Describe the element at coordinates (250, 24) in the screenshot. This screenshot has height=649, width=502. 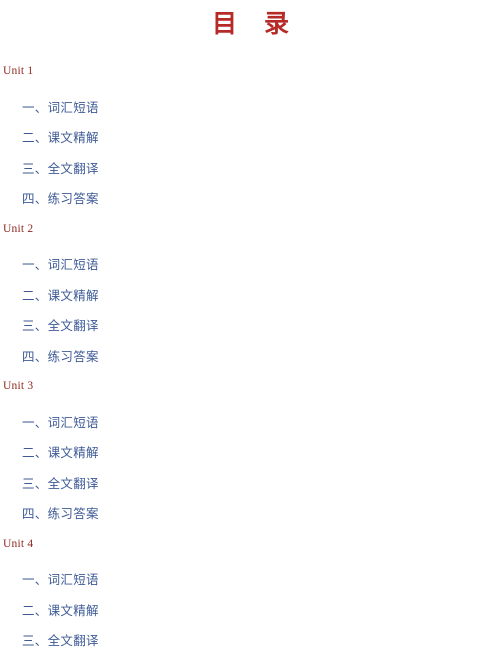
I see `page-title: 目 录` at that location.